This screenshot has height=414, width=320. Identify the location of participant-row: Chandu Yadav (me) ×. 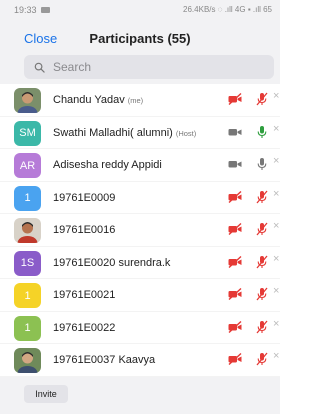
(140, 100).